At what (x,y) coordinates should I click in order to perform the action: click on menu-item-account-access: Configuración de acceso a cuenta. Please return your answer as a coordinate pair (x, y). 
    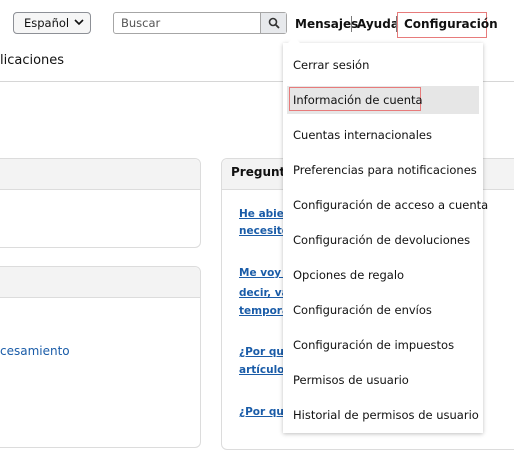
    Looking at the image, I should click on (387, 205).